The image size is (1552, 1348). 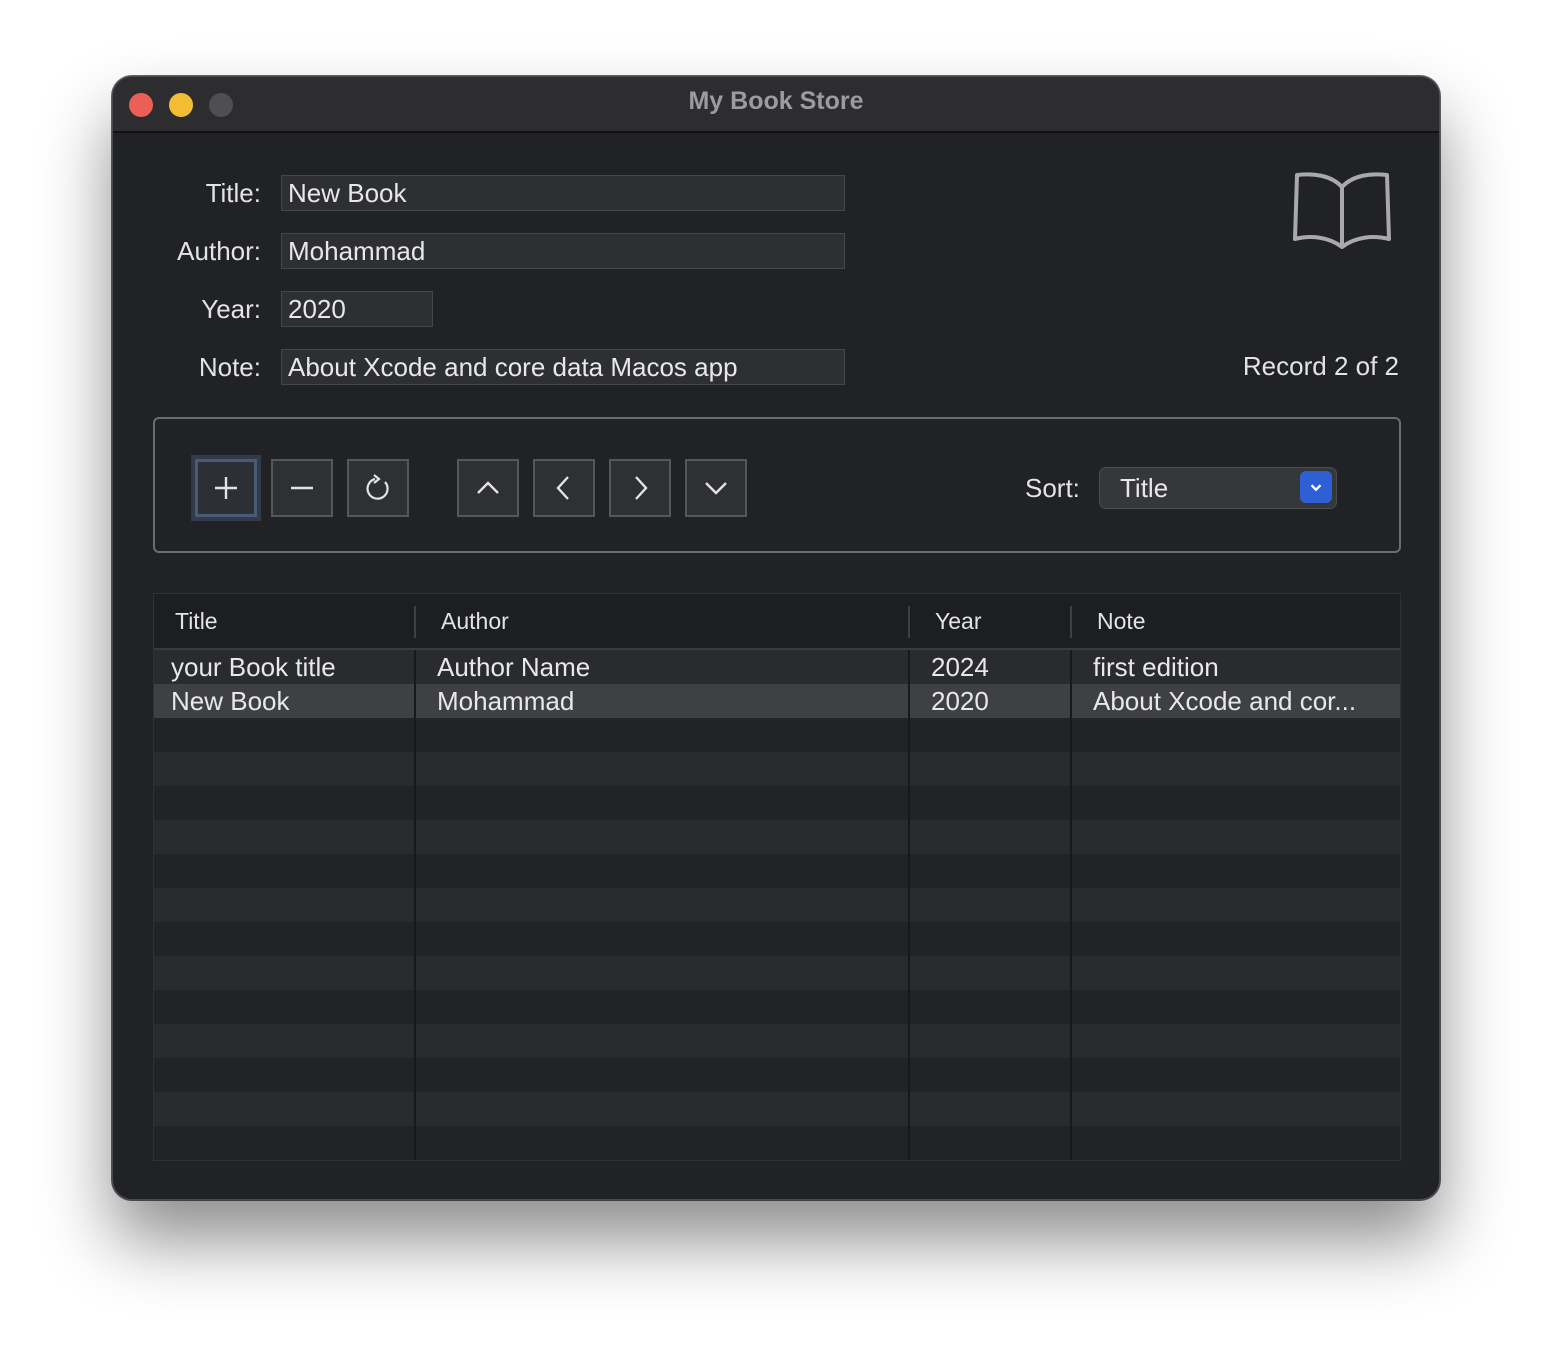 I want to click on first-record-button, so click(x=488, y=488).